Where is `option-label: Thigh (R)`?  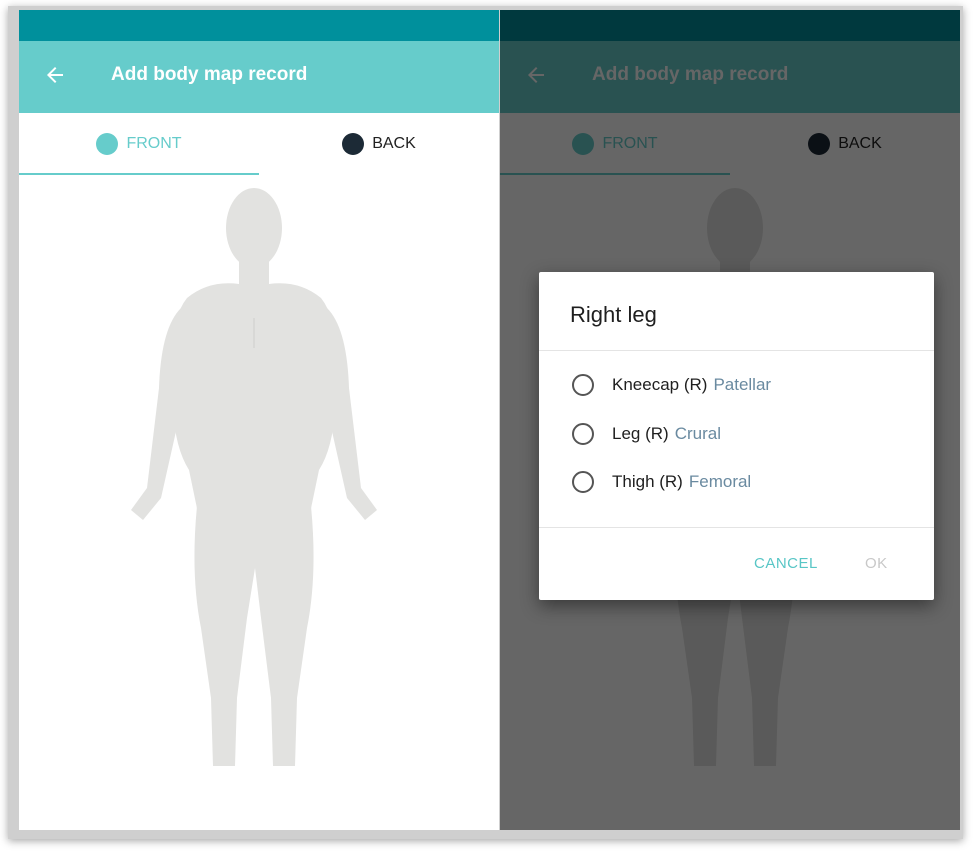 option-label: Thigh (R) is located at coordinates (647, 481).